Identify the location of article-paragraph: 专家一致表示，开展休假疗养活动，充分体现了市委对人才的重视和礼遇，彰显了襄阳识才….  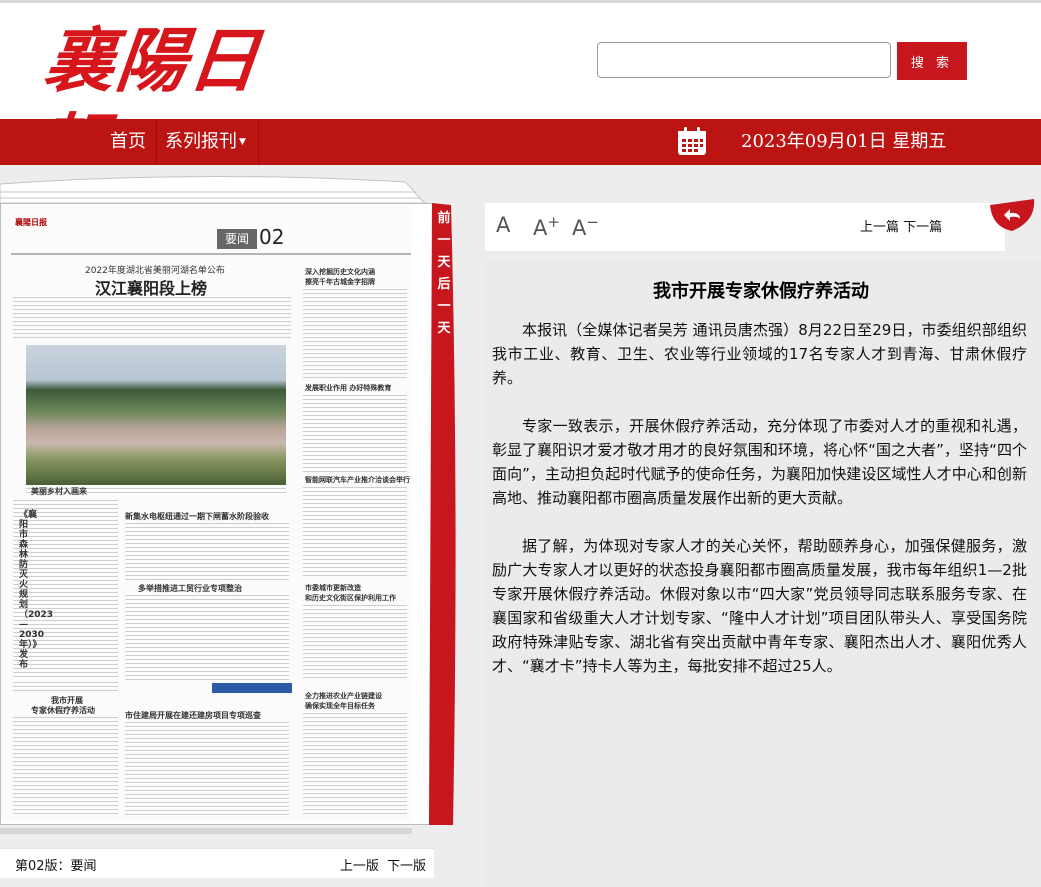
(759, 462).